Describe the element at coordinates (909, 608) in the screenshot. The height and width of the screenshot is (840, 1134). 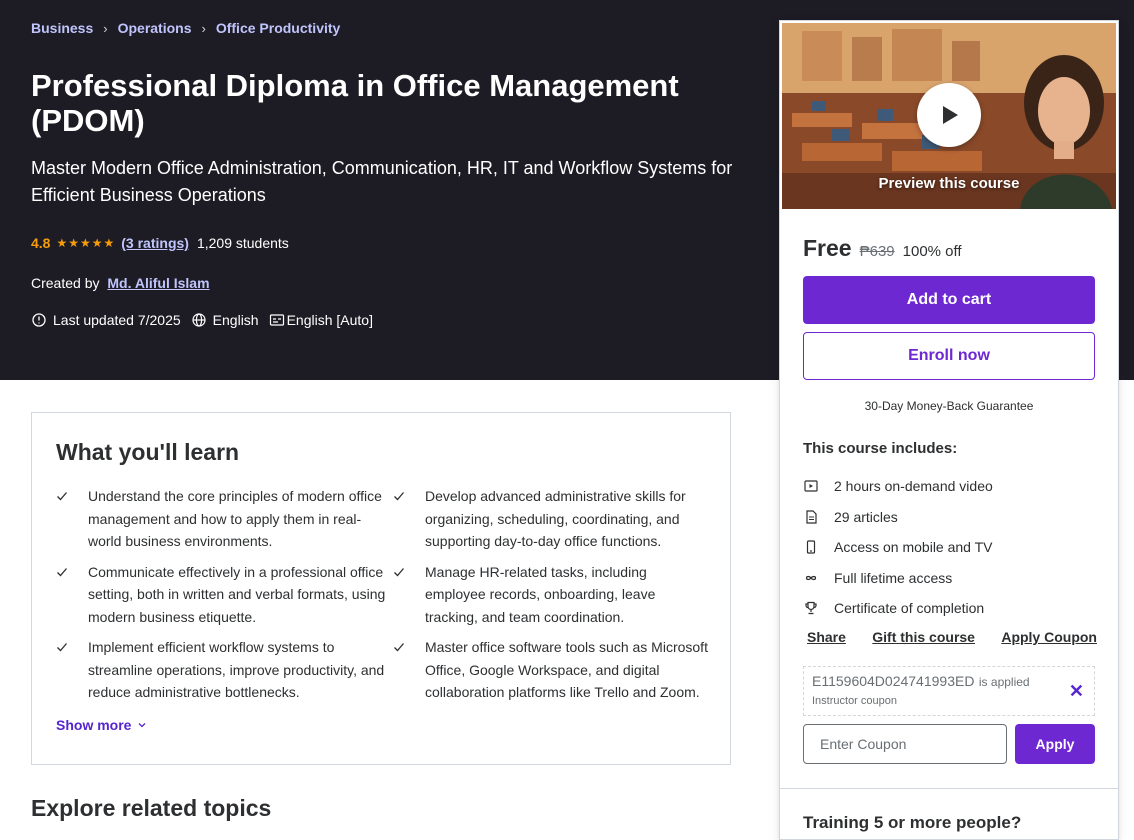
I see `include-label: Certificate of completion` at that location.